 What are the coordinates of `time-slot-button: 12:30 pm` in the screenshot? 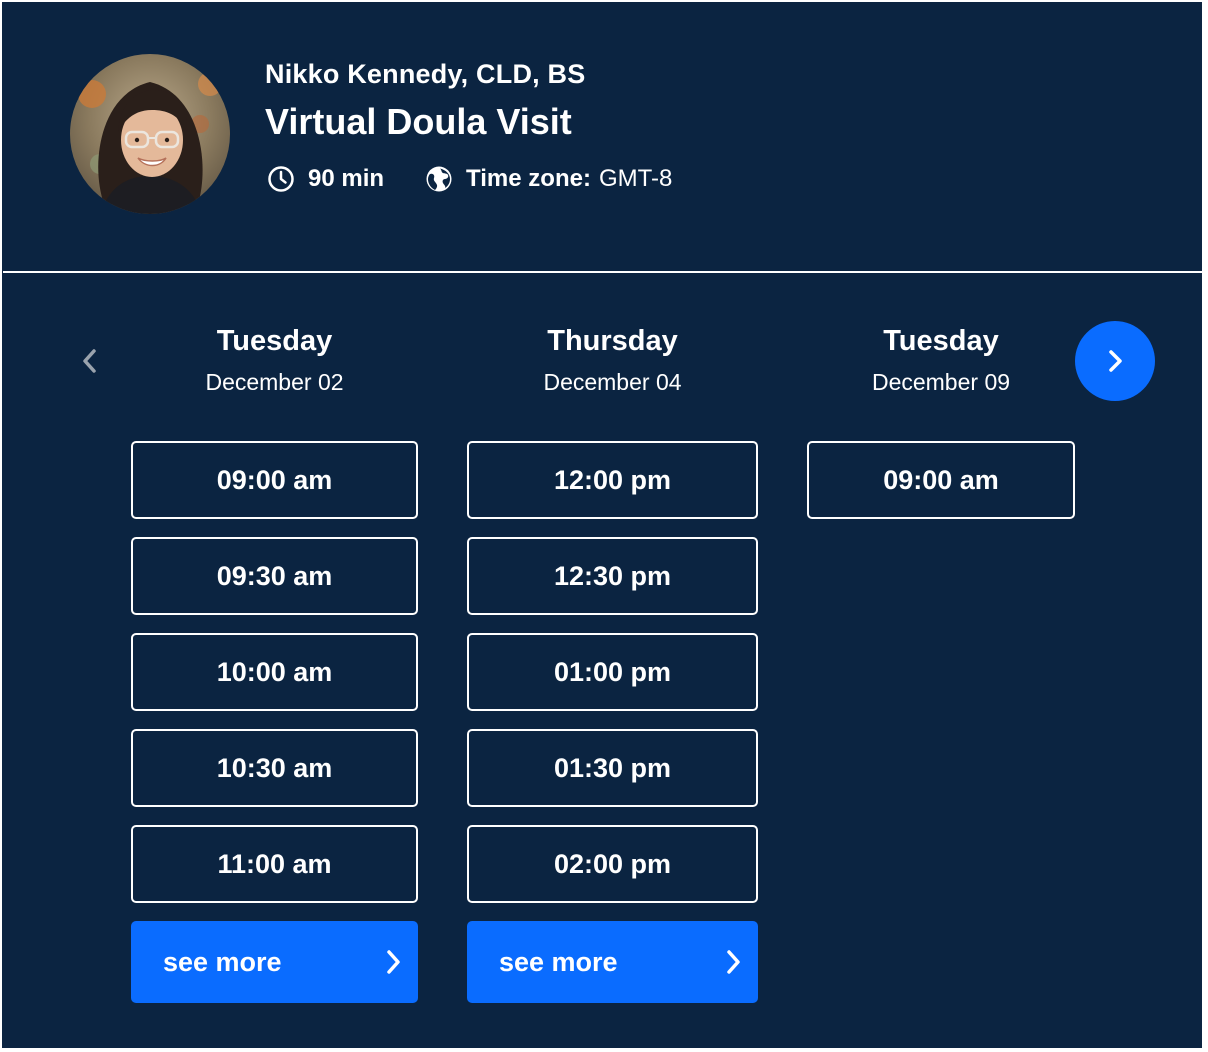 It's located at (612, 576).